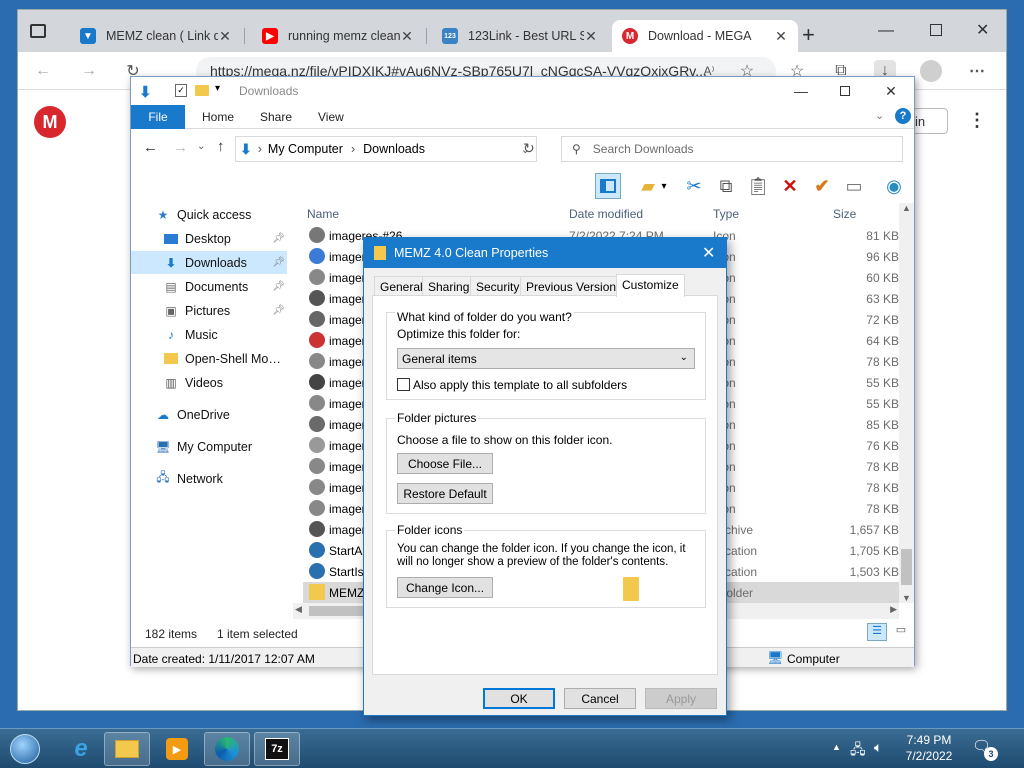 Image resolution: width=1024 pixels, height=768 pixels. I want to click on ribbon-tab-home: Home, so click(218, 117).